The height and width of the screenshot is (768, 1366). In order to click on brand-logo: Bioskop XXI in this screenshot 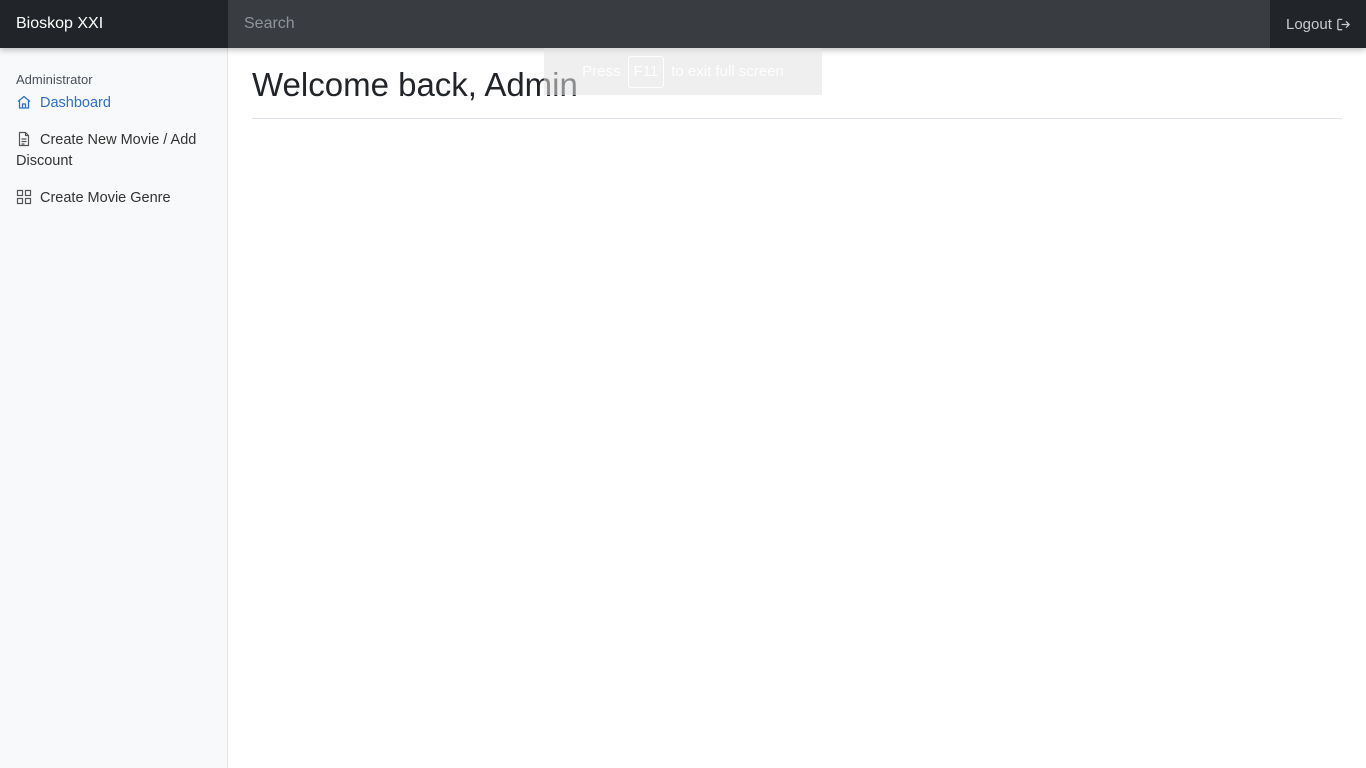, I will do `click(114, 24)`.